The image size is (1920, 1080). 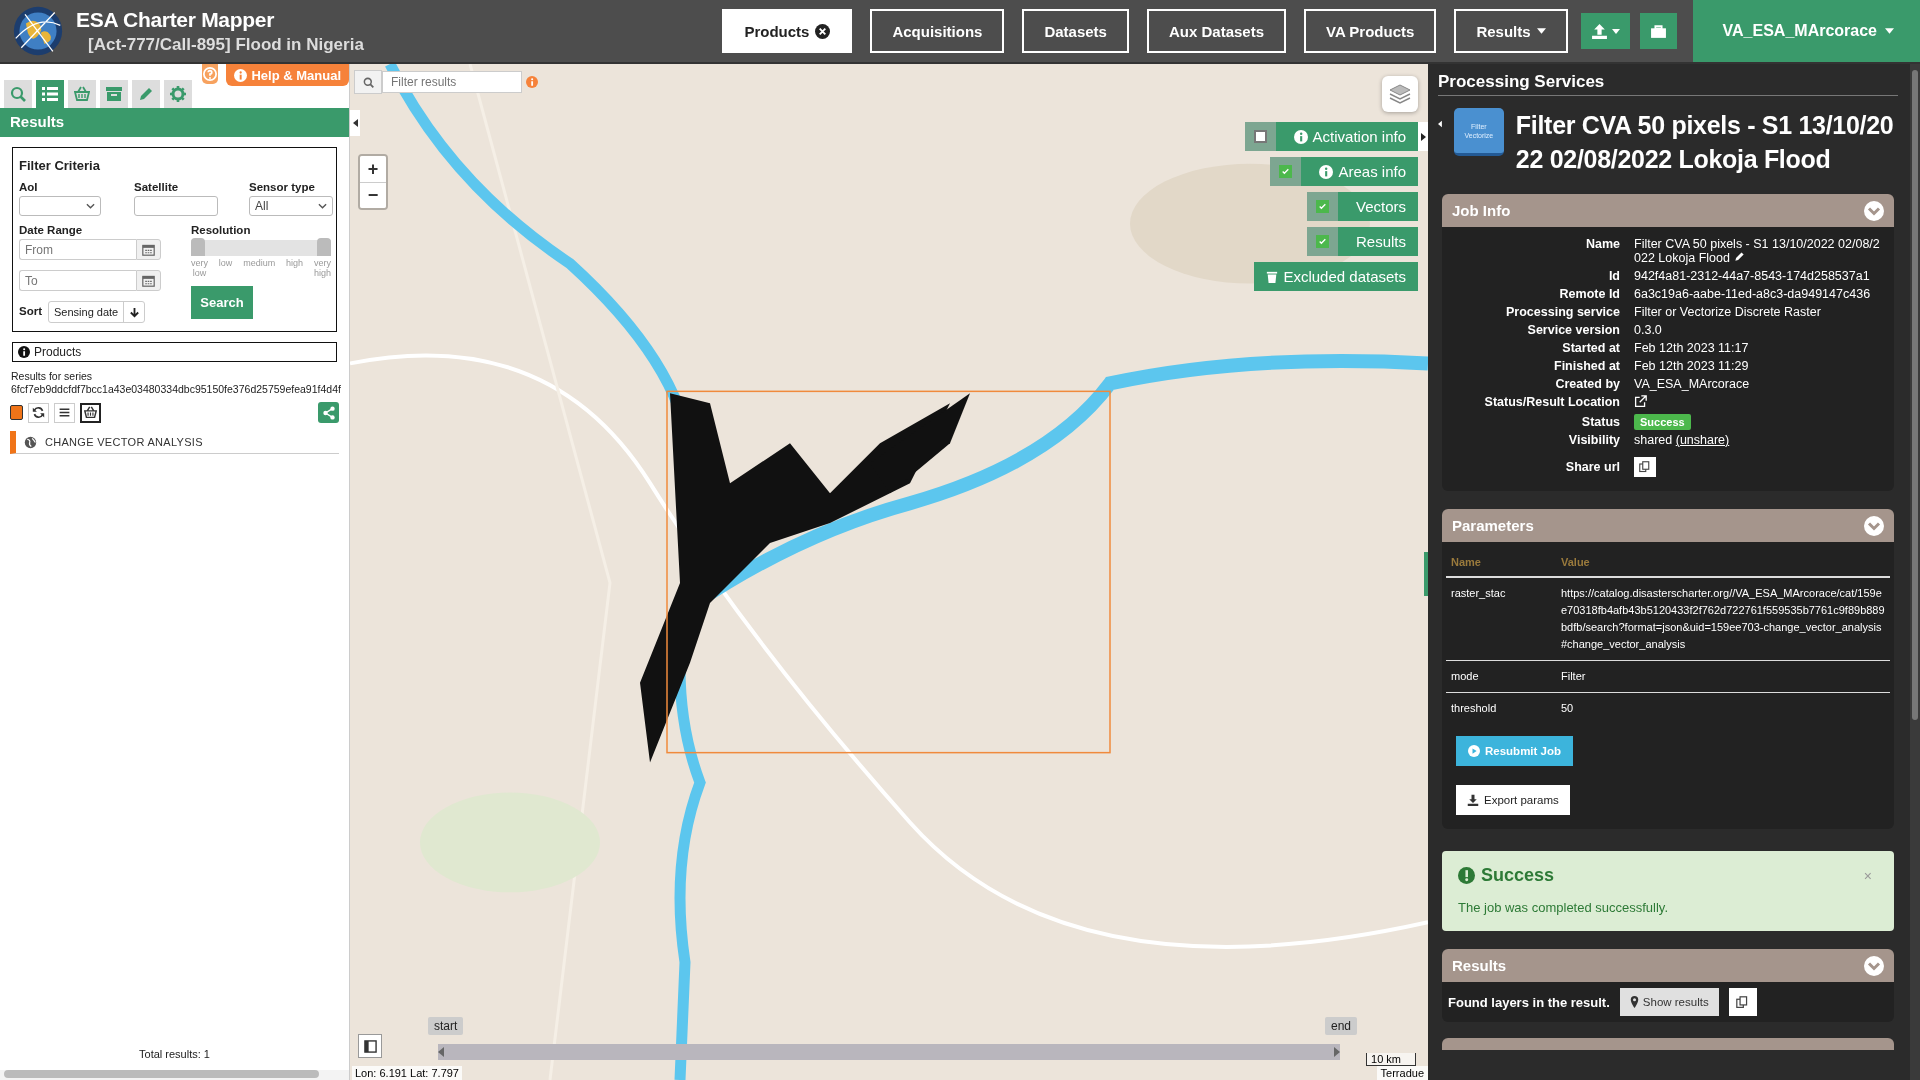 I want to click on table-cell: threshold, so click(x=1501, y=708).